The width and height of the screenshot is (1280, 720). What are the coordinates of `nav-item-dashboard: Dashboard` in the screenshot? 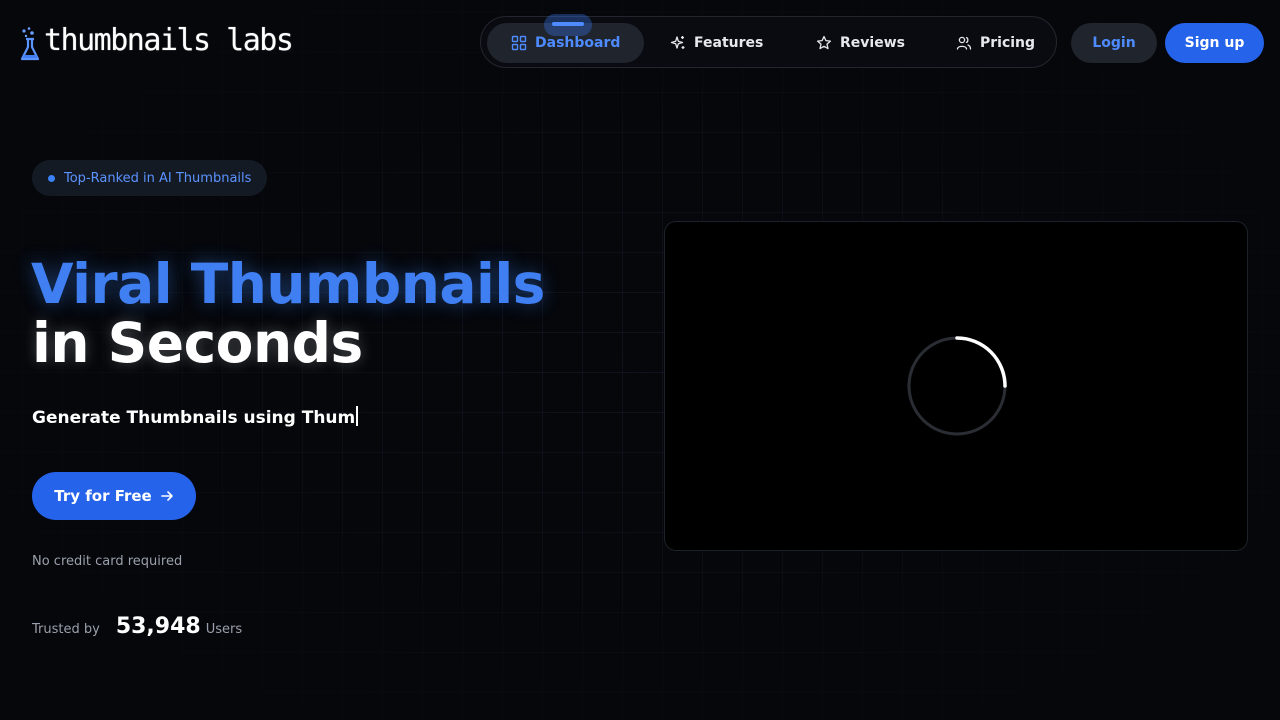 It's located at (566, 38).